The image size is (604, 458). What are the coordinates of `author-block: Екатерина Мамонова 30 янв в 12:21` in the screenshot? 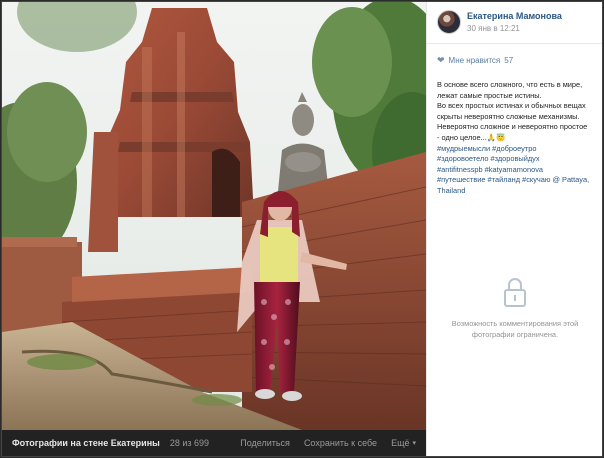 It's located at (514, 23).